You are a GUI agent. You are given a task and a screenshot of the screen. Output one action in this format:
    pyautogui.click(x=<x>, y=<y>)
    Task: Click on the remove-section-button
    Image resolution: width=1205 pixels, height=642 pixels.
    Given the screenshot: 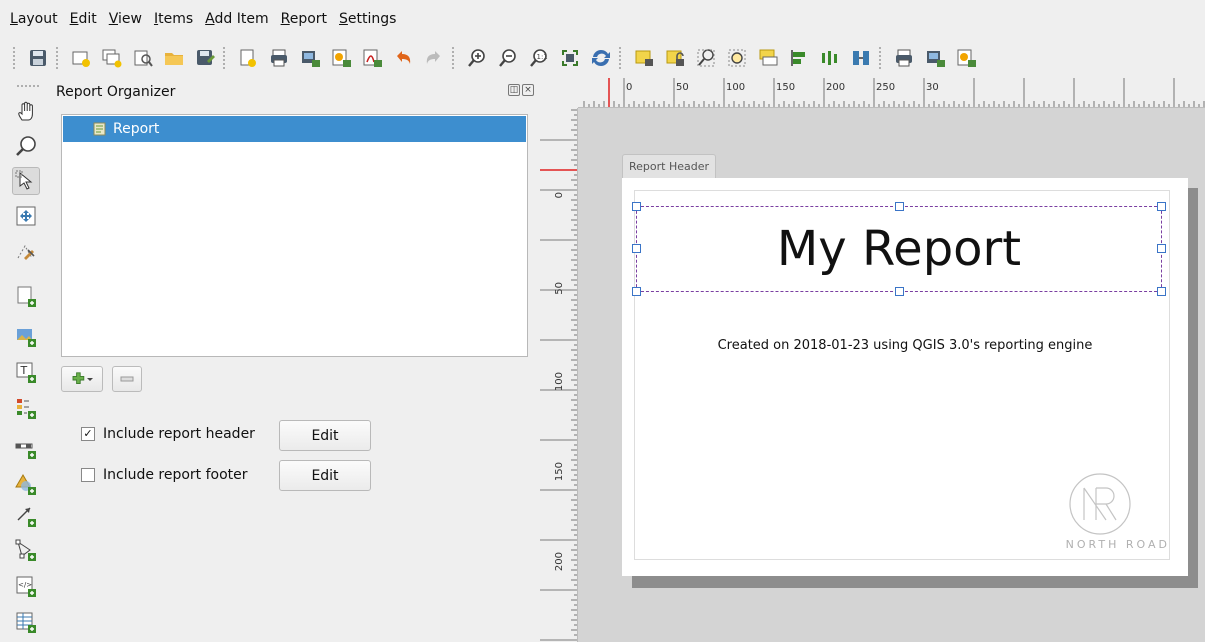 What is the action you would take?
    pyautogui.click(x=127, y=379)
    